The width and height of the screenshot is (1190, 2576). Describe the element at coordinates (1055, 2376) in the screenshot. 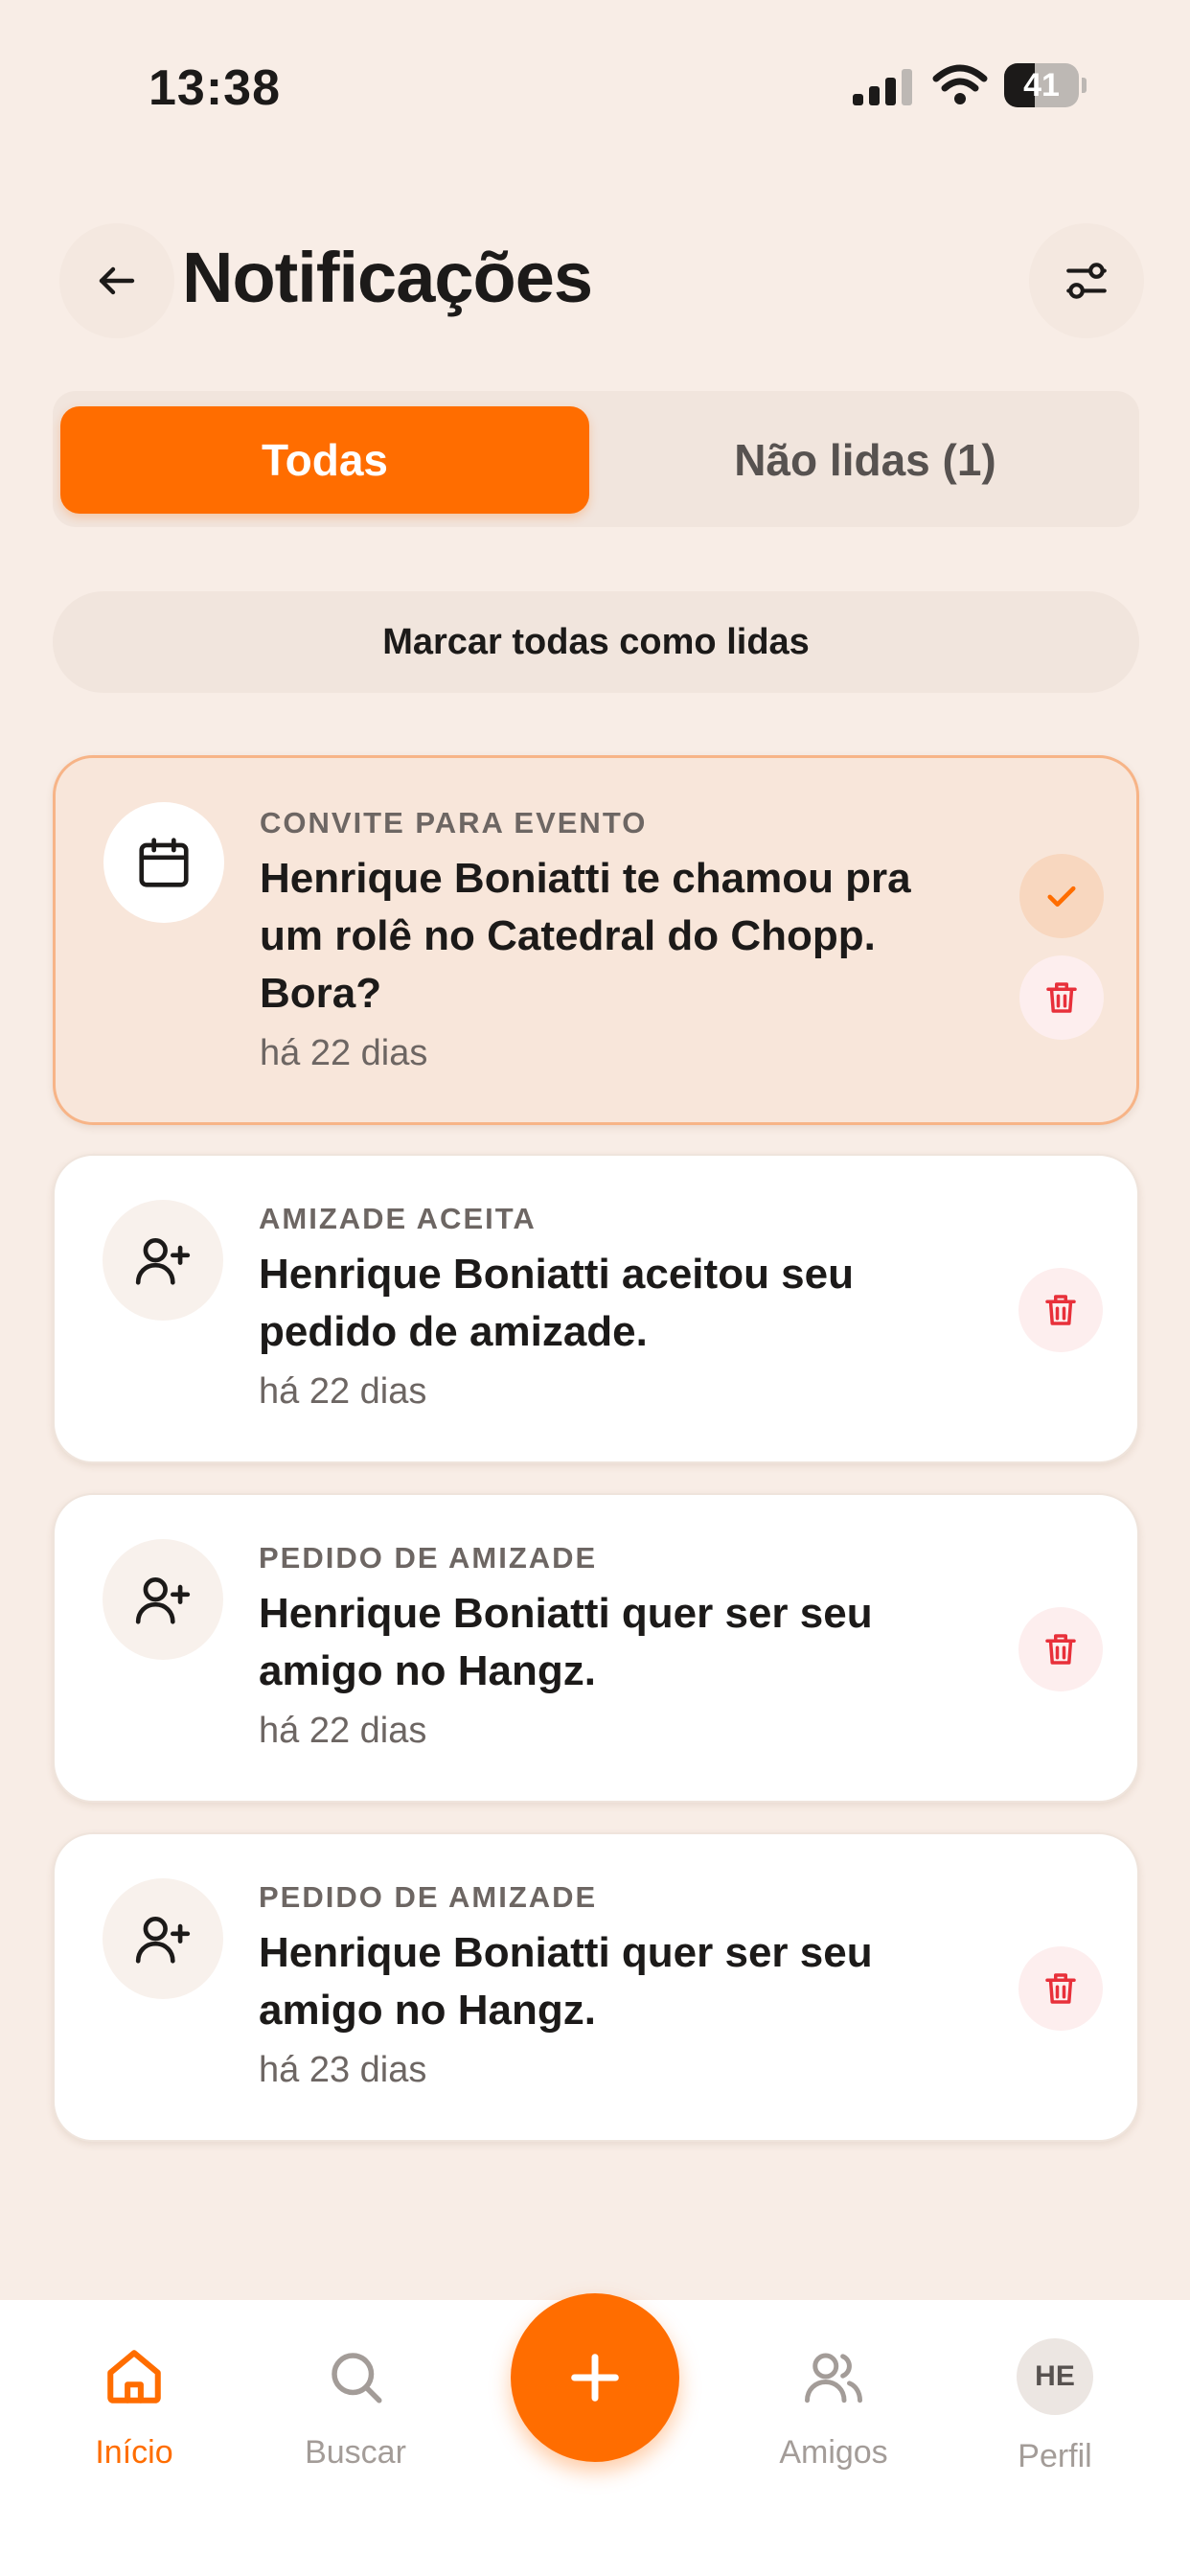

I see `avatar: HE` at that location.